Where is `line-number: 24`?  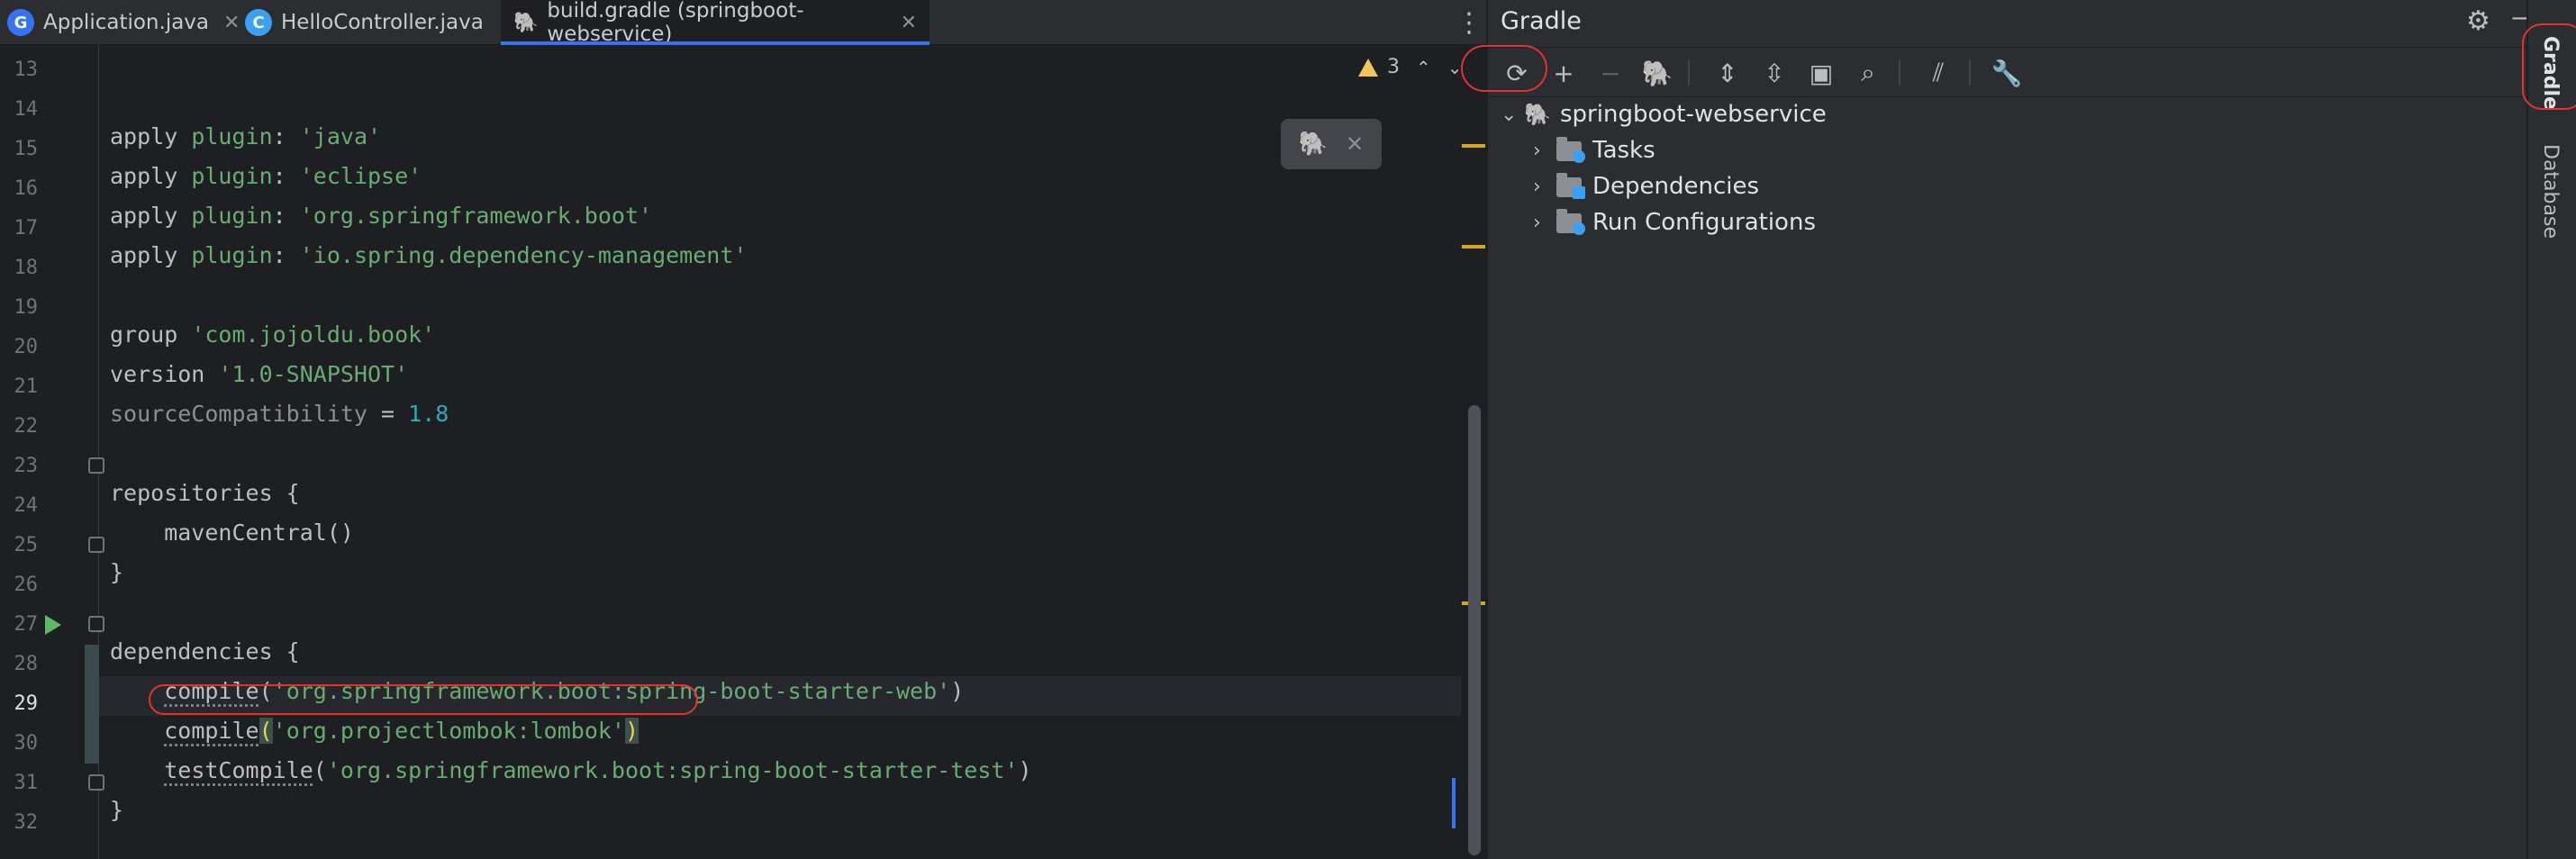
line-number: 24 is located at coordinates (27, 505).